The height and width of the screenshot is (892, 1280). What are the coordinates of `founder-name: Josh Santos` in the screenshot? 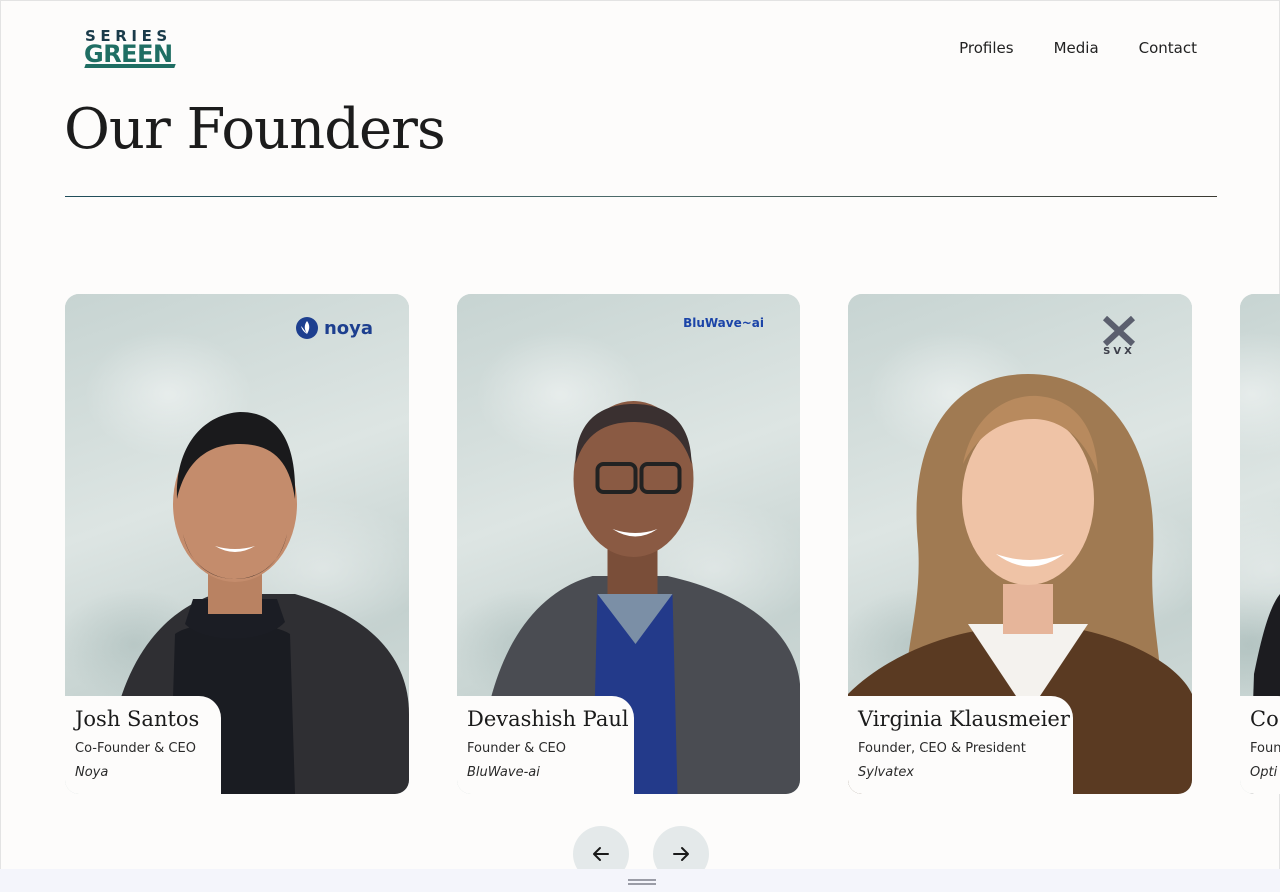 It's located at (137, 719).